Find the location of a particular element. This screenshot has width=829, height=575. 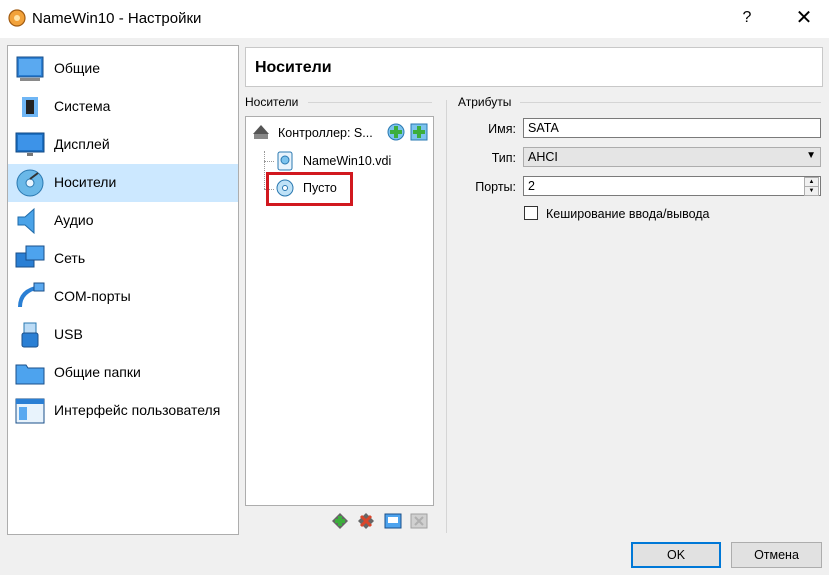

sidebar-item-user-interface: Интерфейс пользователя is located at coordinates (123, 411).